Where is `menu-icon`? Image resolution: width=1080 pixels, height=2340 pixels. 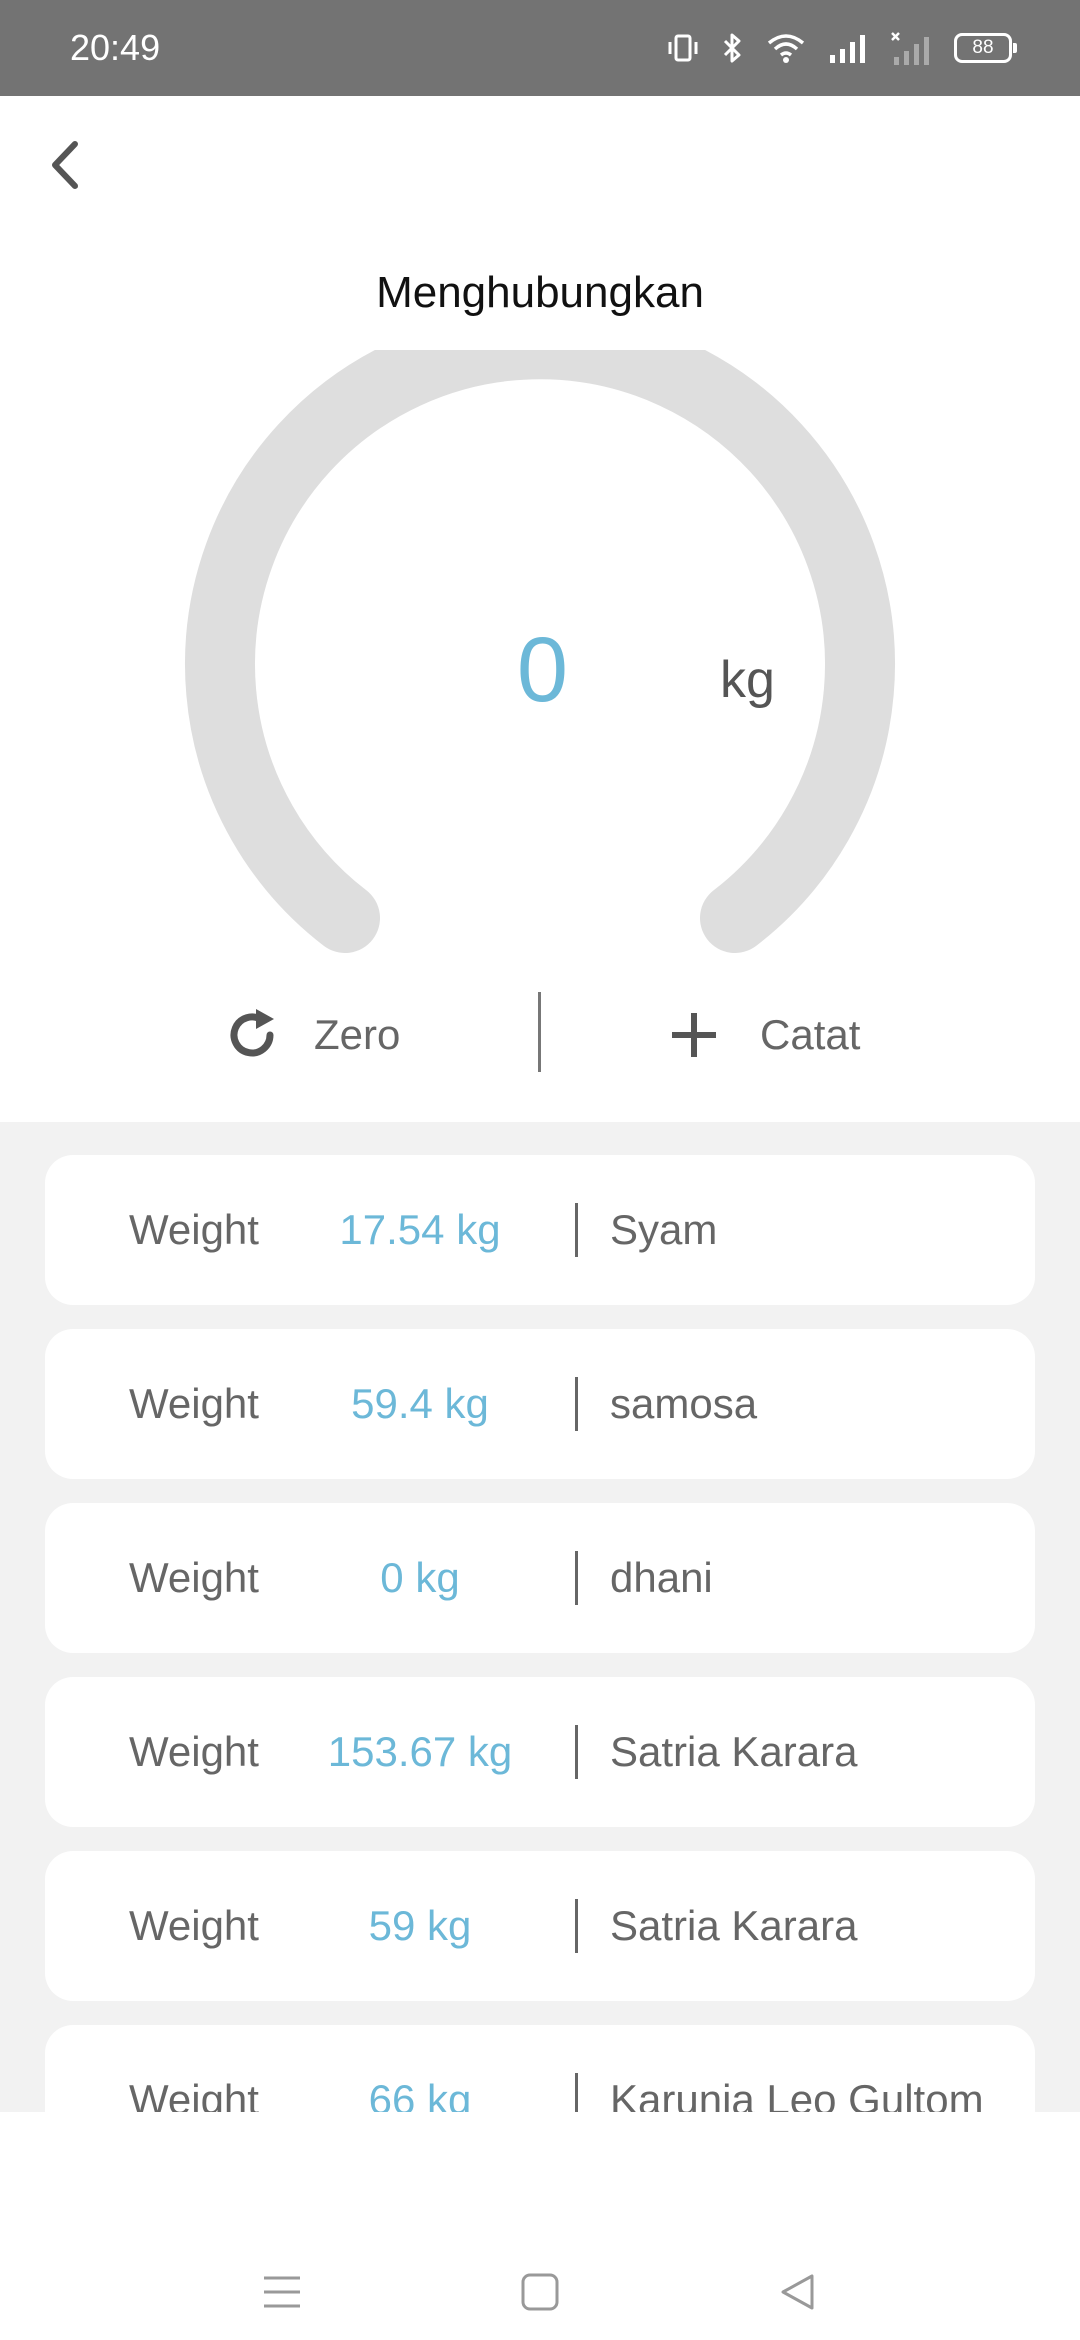
menu-icon is located at coordinates (282, 2292).